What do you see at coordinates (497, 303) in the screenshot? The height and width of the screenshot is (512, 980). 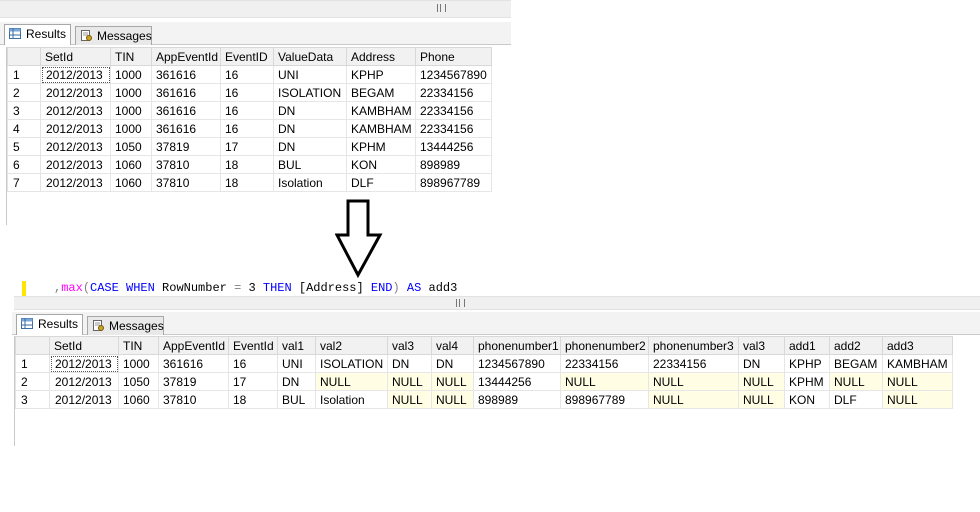 I see `bottom-horizontal-scrollbar` at bounding box center [497, 303].